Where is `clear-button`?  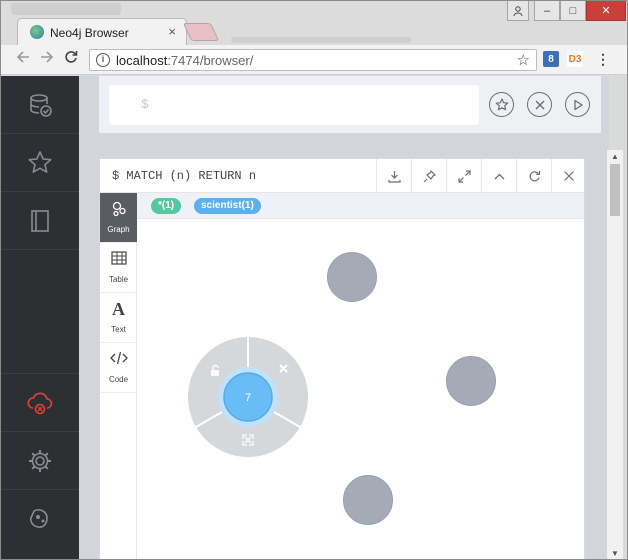
clear-button is located at coordinates (539, 104).